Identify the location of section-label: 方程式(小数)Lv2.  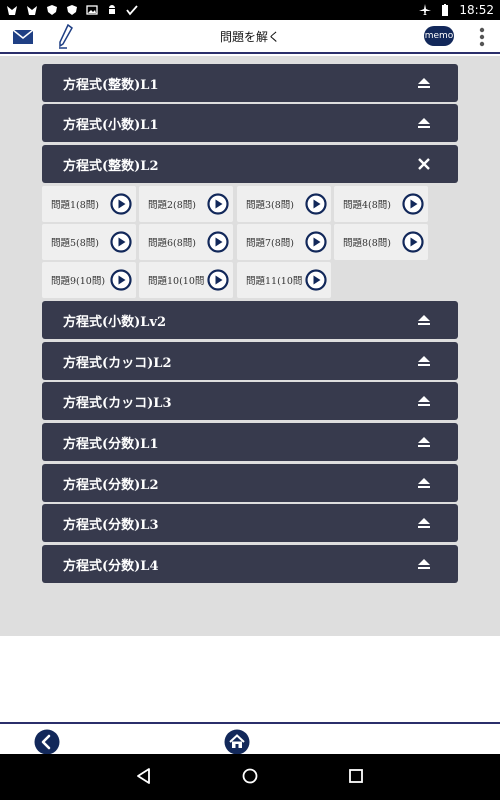
(115, 322).